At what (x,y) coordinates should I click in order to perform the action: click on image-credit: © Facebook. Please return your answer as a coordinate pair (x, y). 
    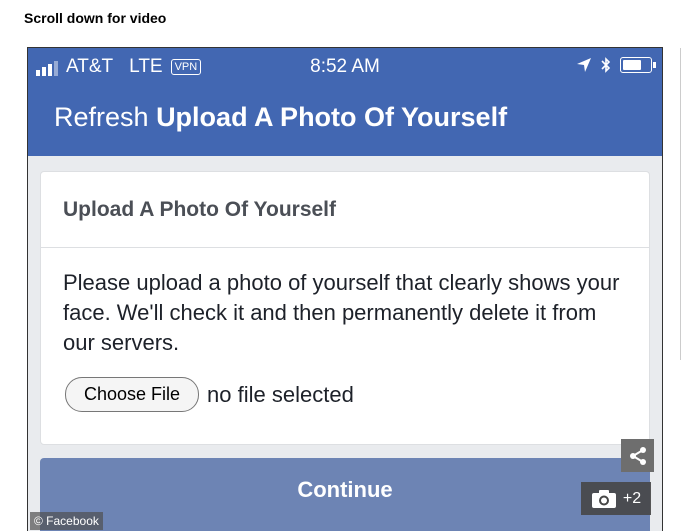
    Looking at the image, I should click on (66, 521).